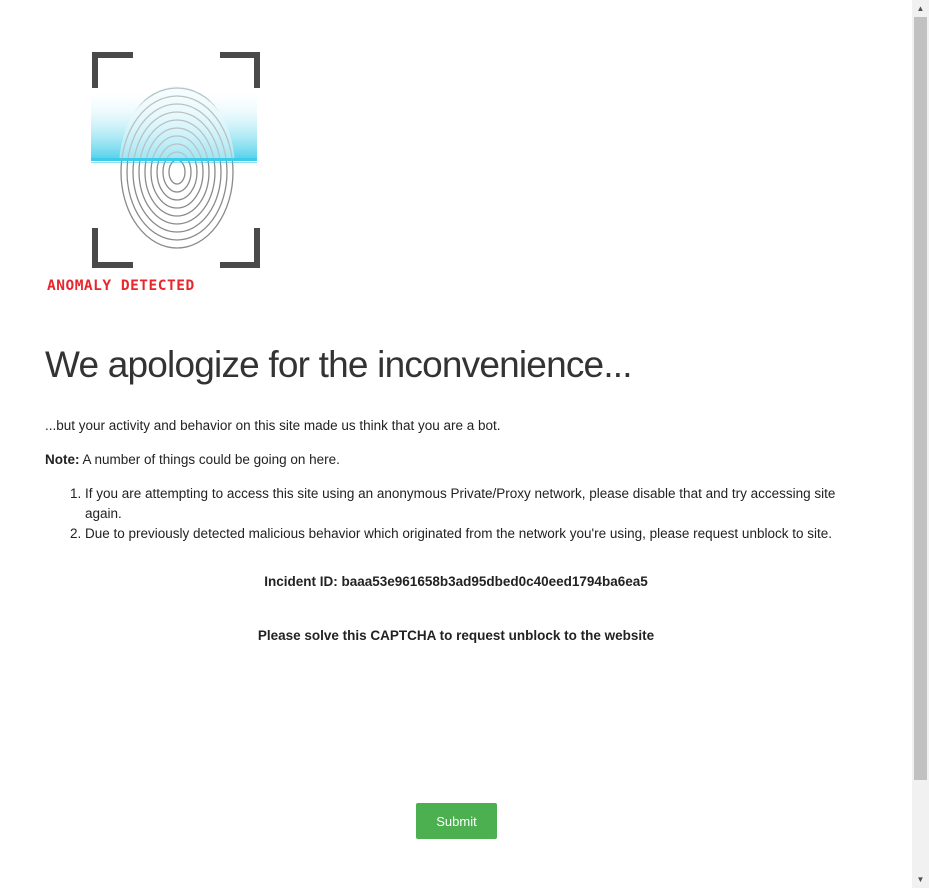 The height and width of the screenshot is (888, 929). What do you see at coordinates (175, 160) in the screenshot?
I see `fingerprint-scan-icon` at bounding box center [175, 160].